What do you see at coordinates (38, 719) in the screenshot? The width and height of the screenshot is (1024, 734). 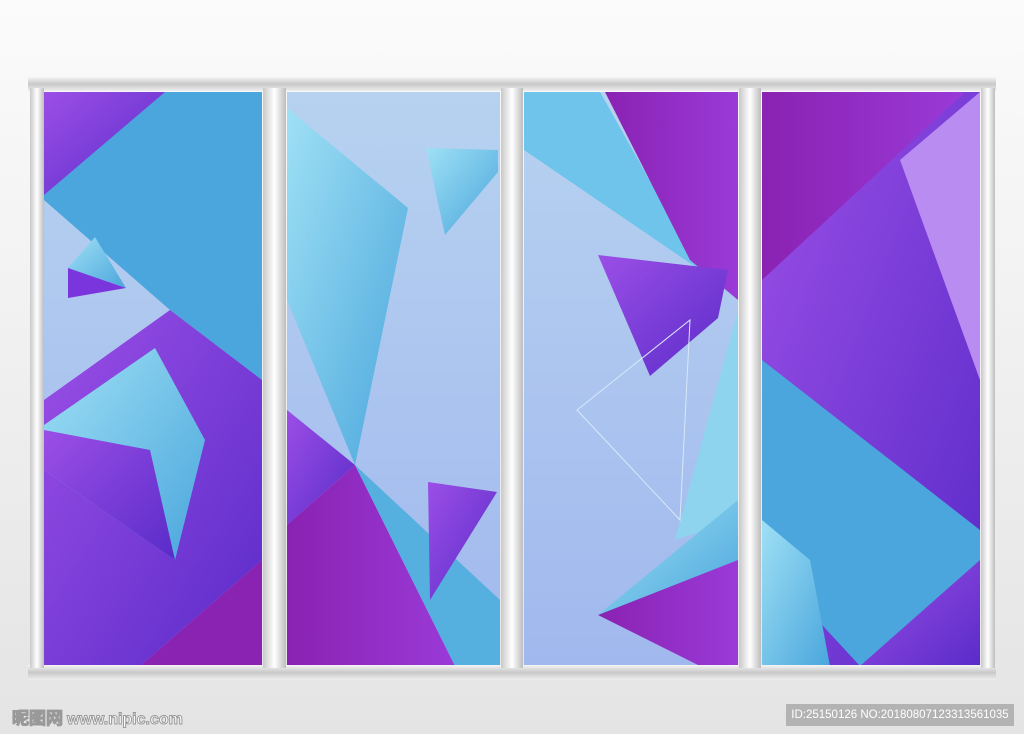 I see `logo-text: 昵图网` at bounding box center [38, 719].